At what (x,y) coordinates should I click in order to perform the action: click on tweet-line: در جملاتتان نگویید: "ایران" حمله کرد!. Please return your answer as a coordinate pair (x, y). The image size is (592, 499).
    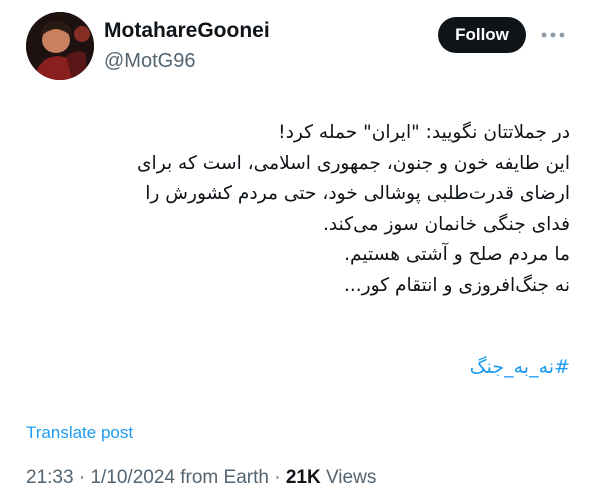
    Looking at the image, I should click on (424, 132).